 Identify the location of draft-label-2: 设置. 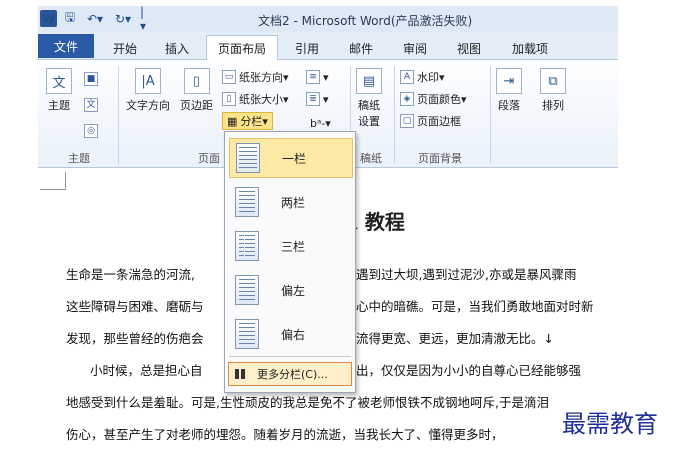
(369, 121).